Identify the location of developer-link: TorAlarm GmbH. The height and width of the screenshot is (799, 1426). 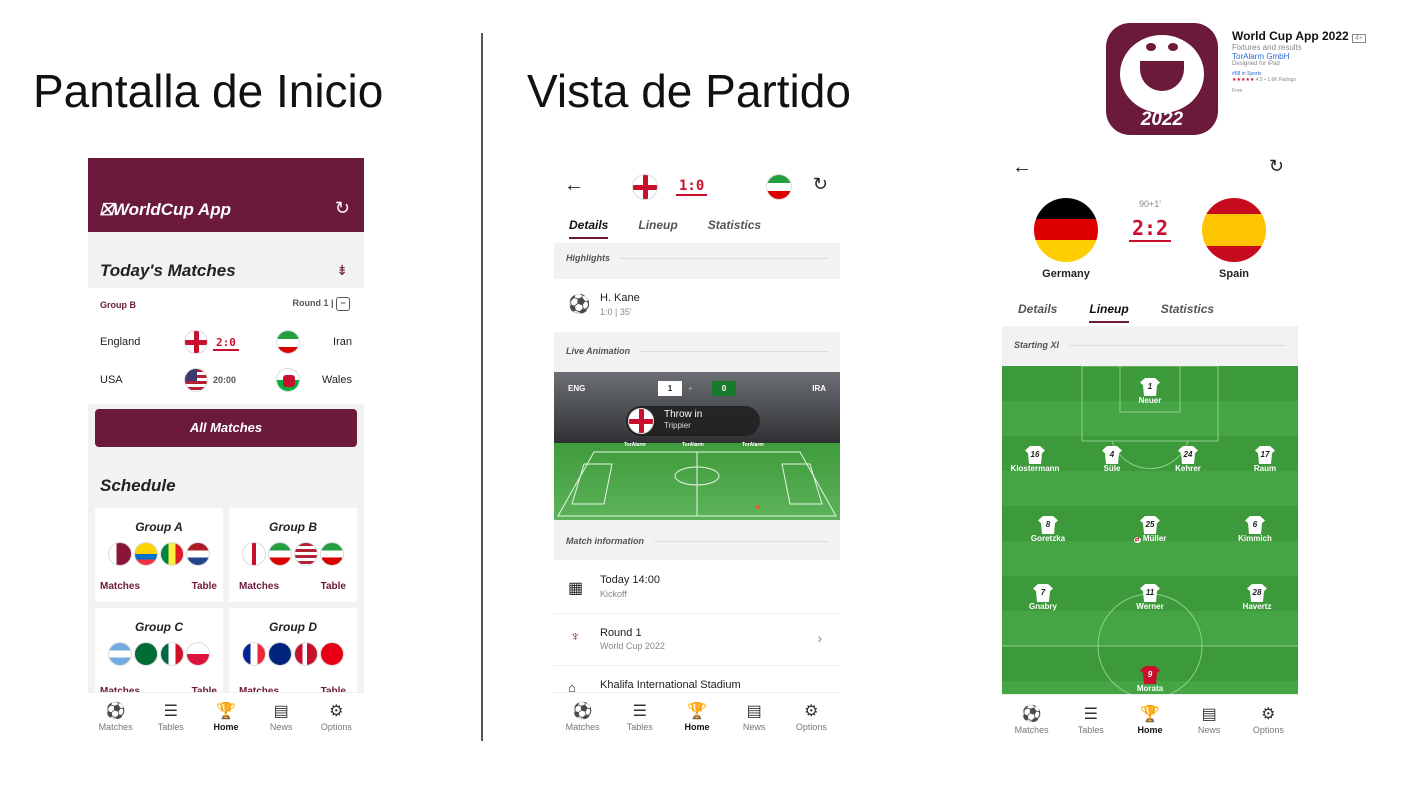
(1327, 56).